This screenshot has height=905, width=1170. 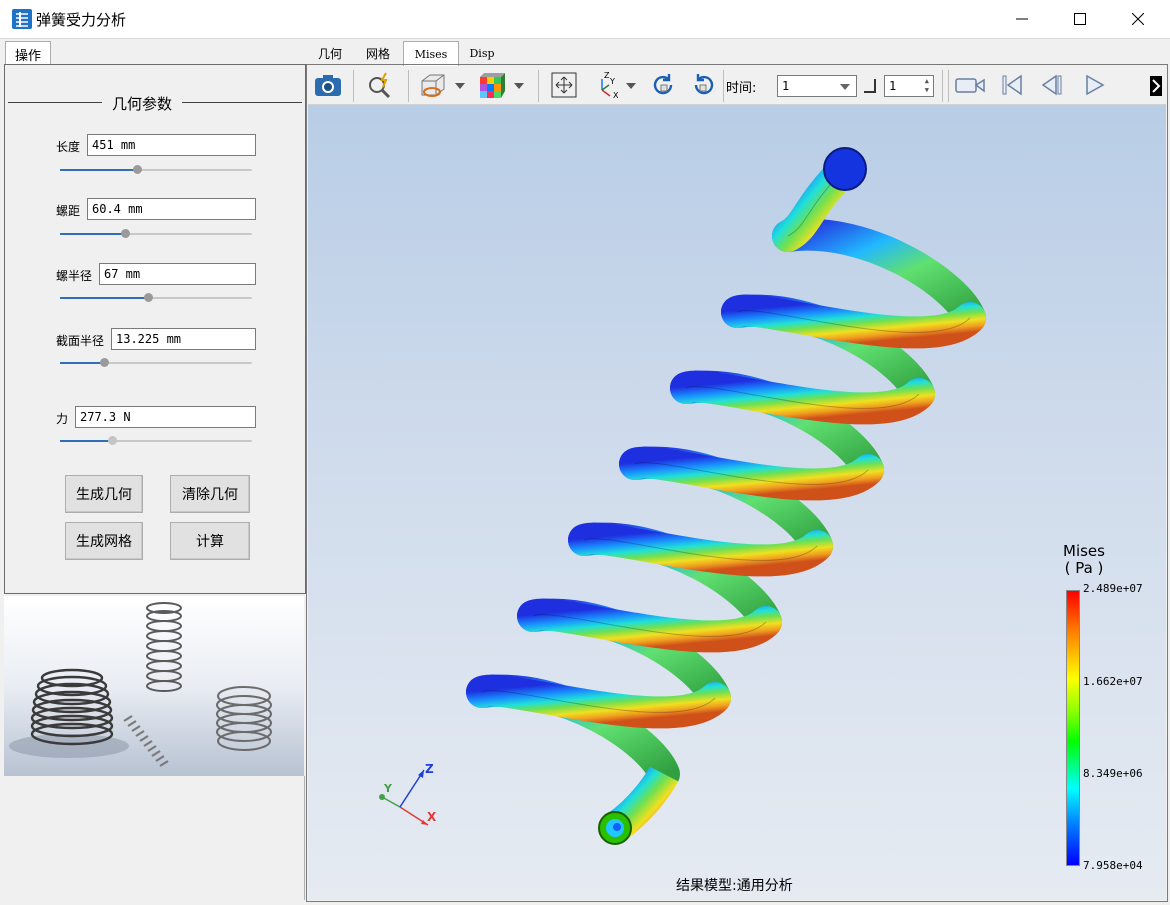 I want to click on legend-tick: 8.349e+06, so click(x=1113, y=773).